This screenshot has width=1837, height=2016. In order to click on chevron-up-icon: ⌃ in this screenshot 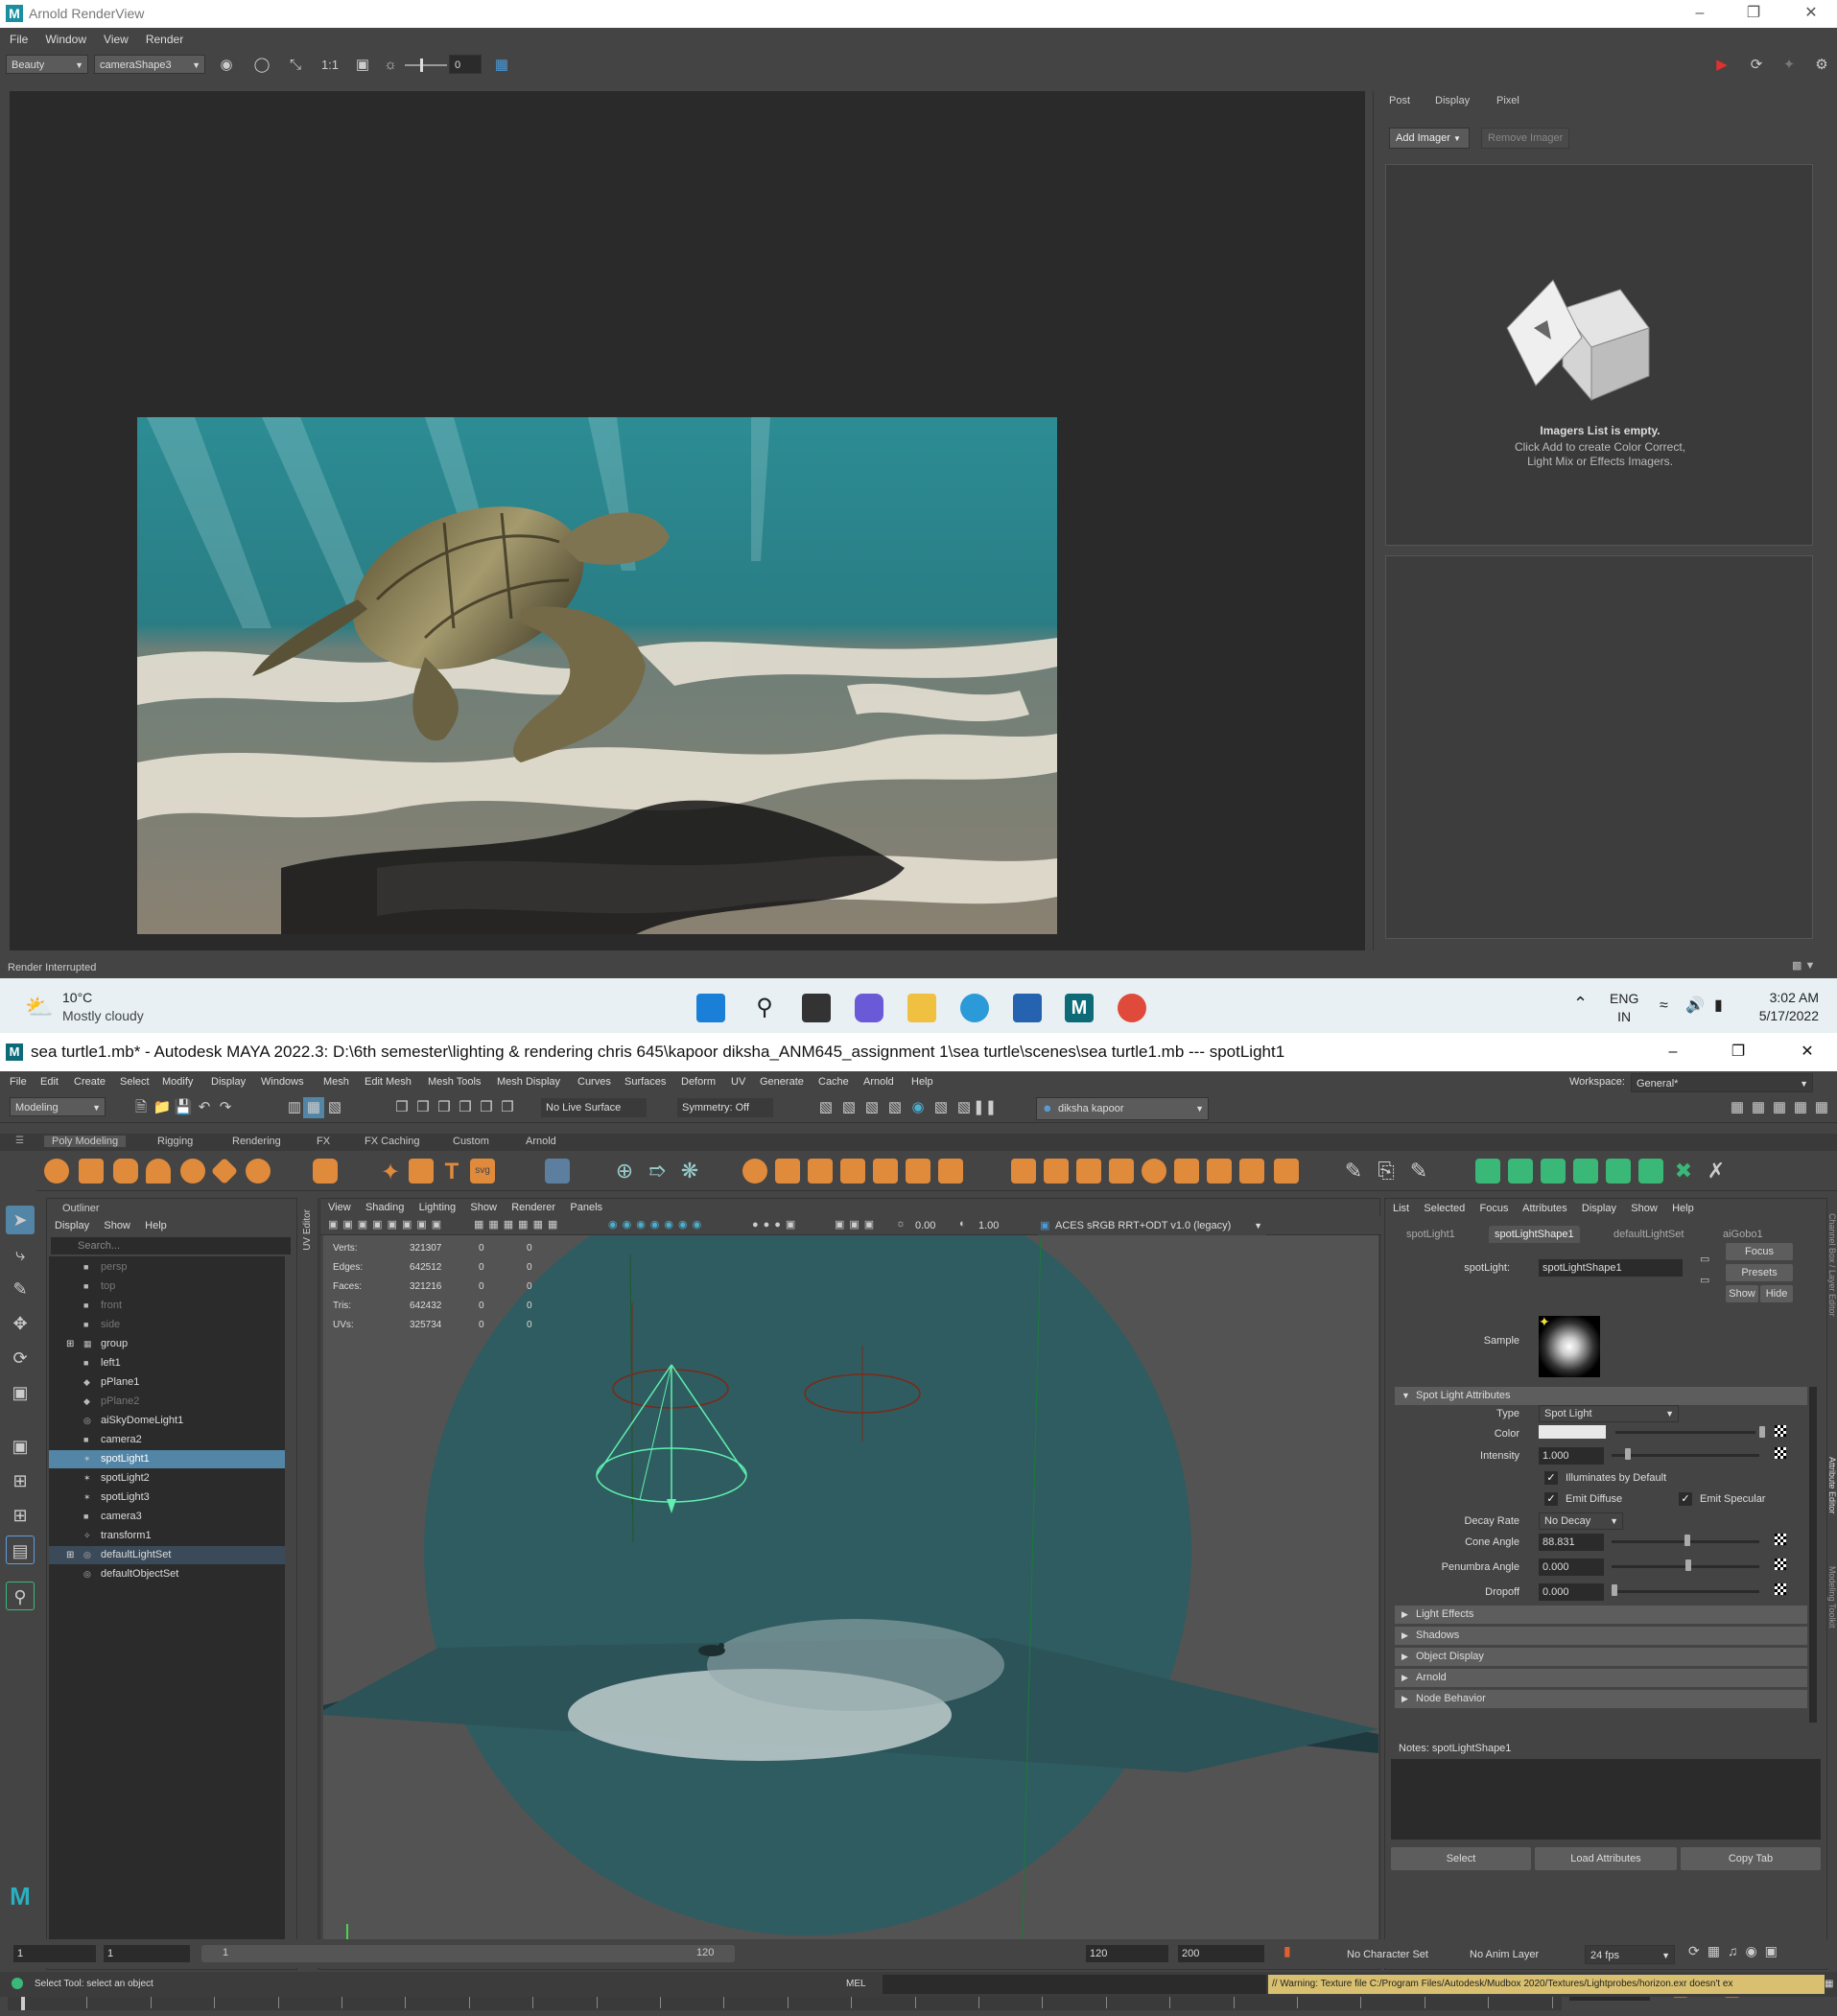, I will do `click(1580, 1004)`.